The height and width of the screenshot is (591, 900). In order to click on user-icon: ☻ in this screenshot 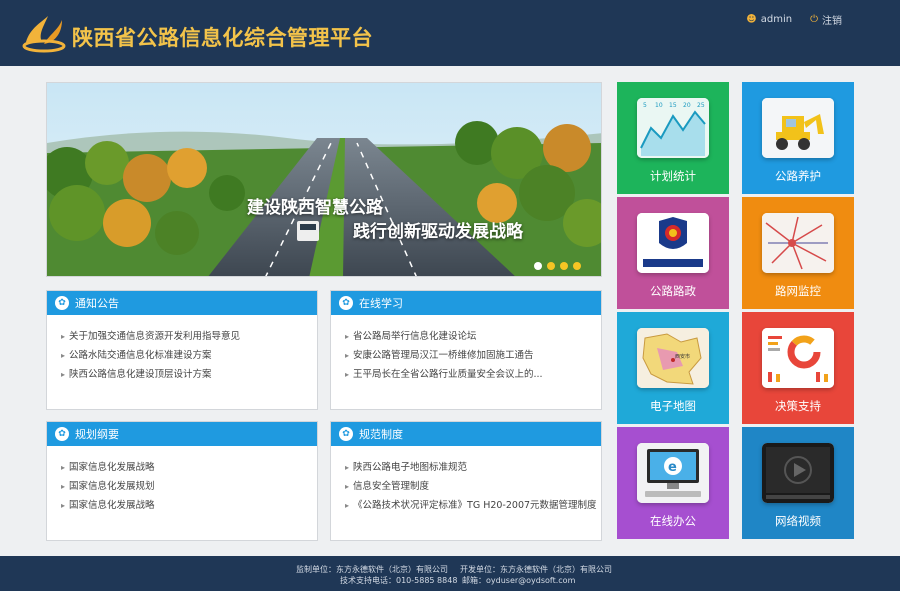, I will do `click(751, 19)`.